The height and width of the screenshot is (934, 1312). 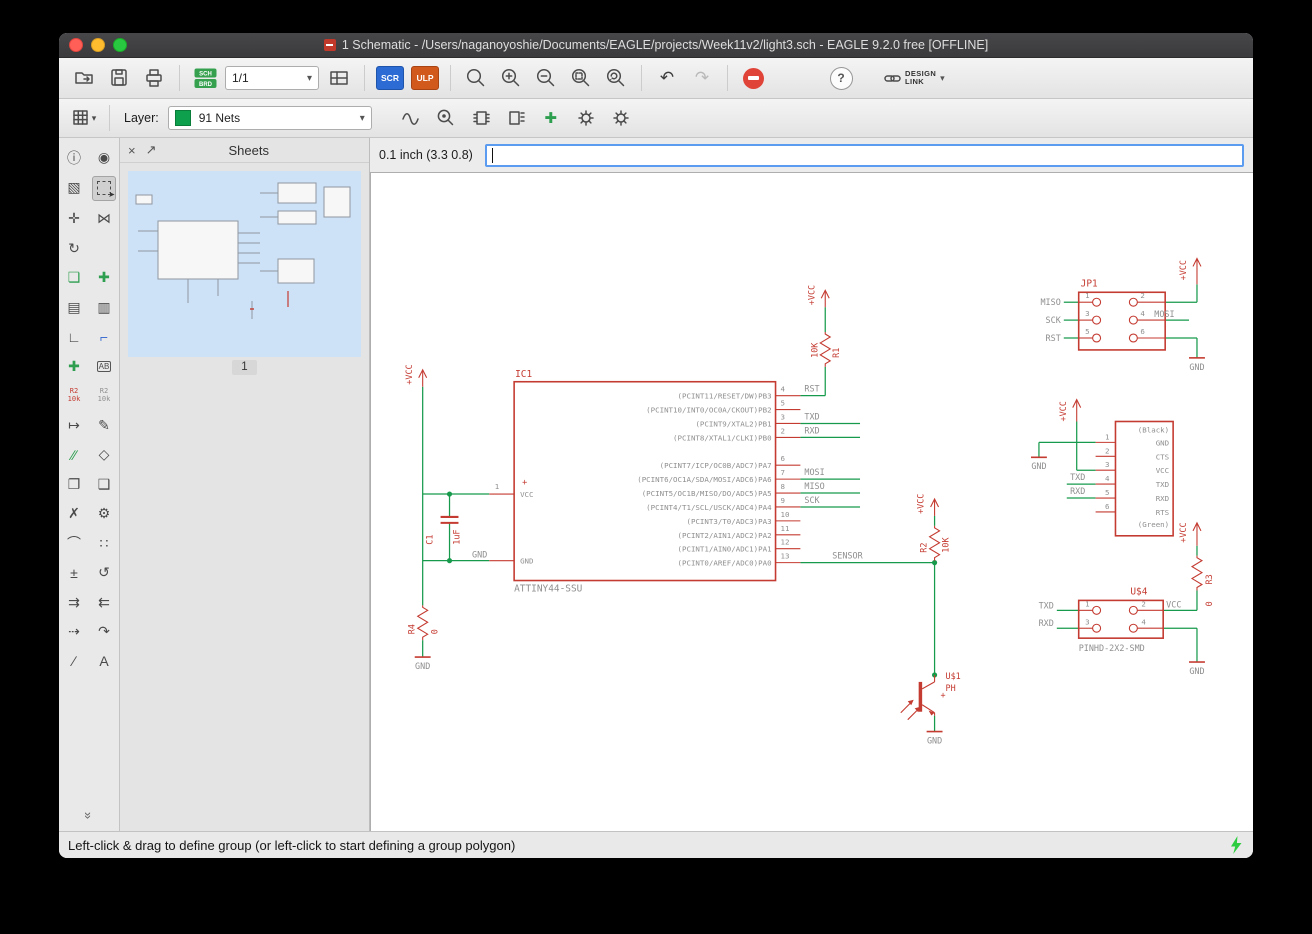 I want to click on net-label-sck-jp1: SCK, so click(x=1054, y=320).